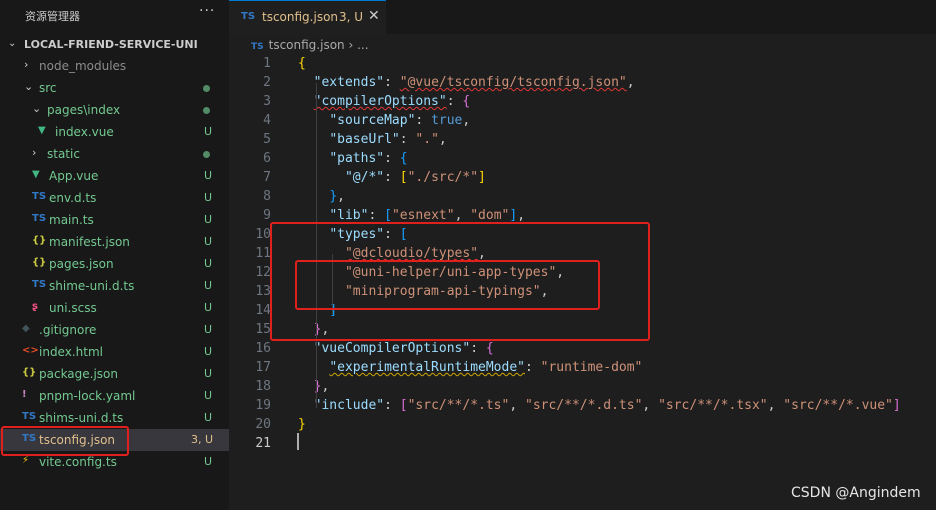 The height and width of the screenshot is (510, 936). I want to click on line-number: 10, so click(263, 234).